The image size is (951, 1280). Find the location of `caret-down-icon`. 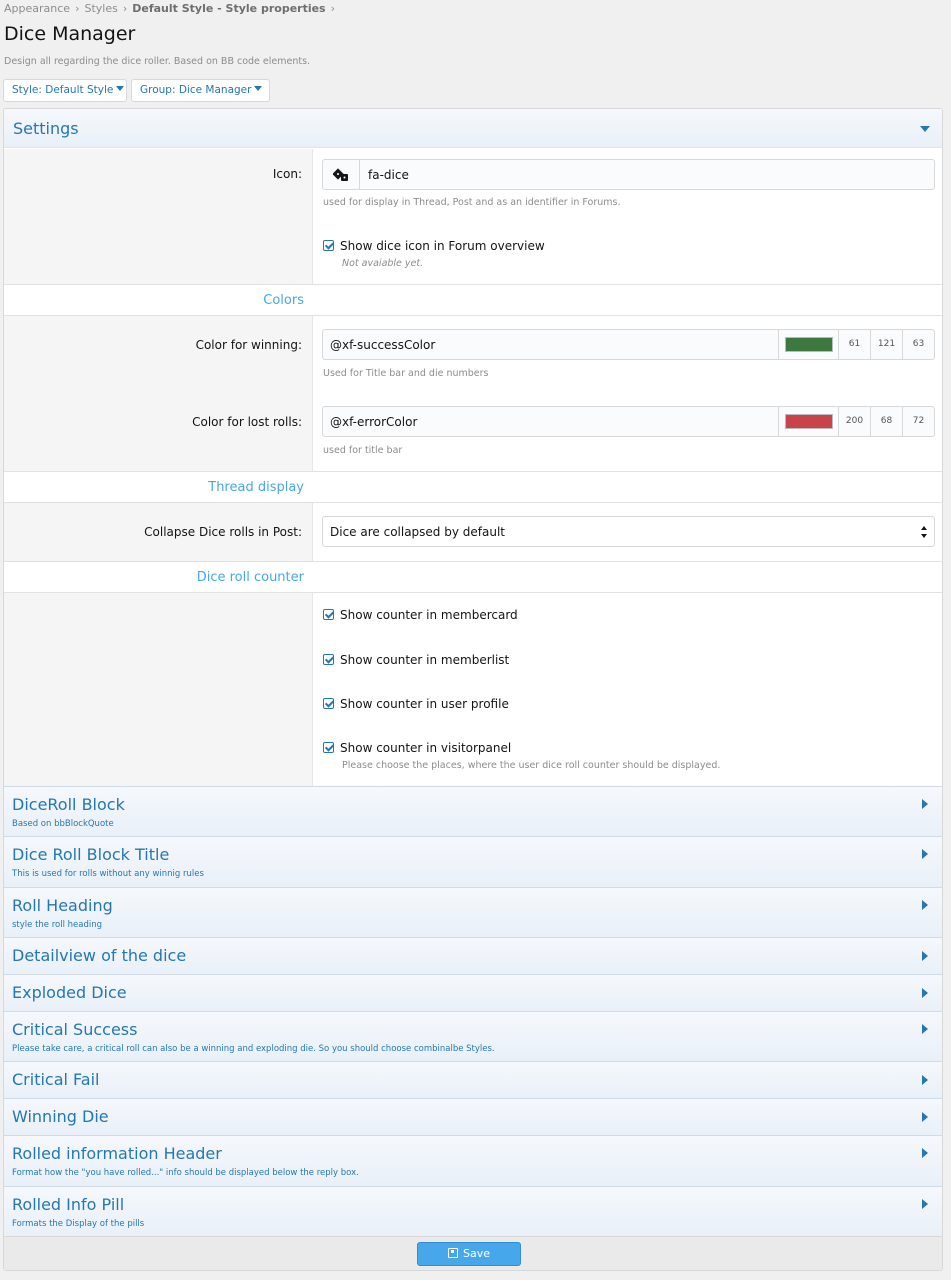

caret-down-icon is located at coordinates (120, 88).